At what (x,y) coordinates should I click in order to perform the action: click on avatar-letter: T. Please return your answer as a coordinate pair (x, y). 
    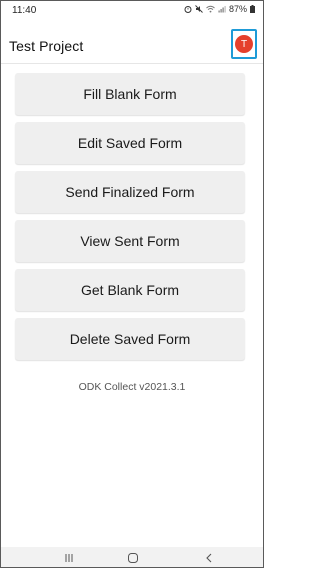
    Looking at the image, I should click on (244, 44).